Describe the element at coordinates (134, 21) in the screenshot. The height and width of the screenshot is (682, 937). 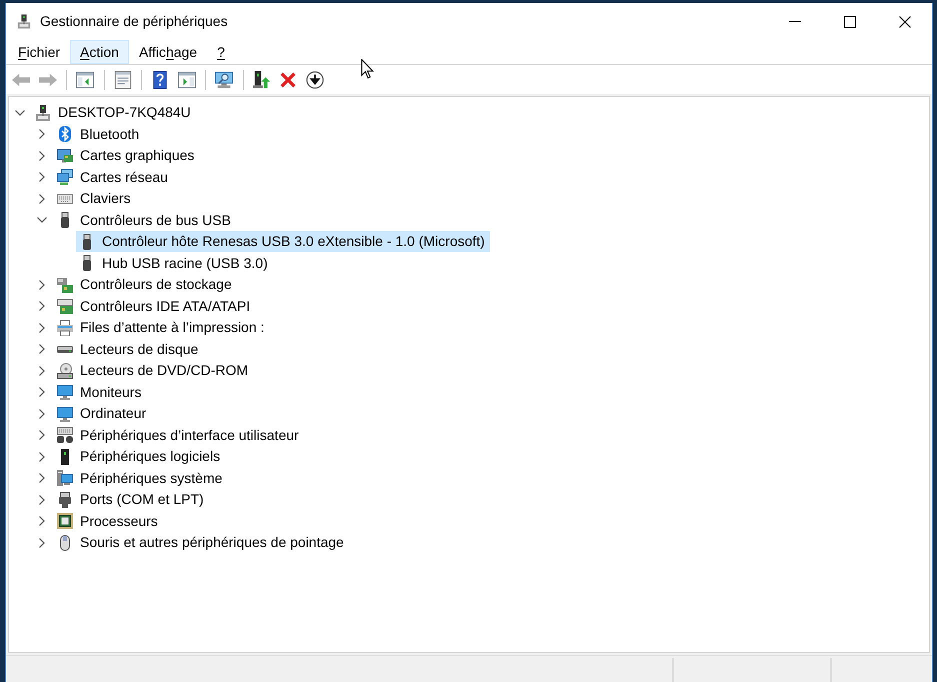
I see `window-title: Gestionnaire de périphériques` at that location.